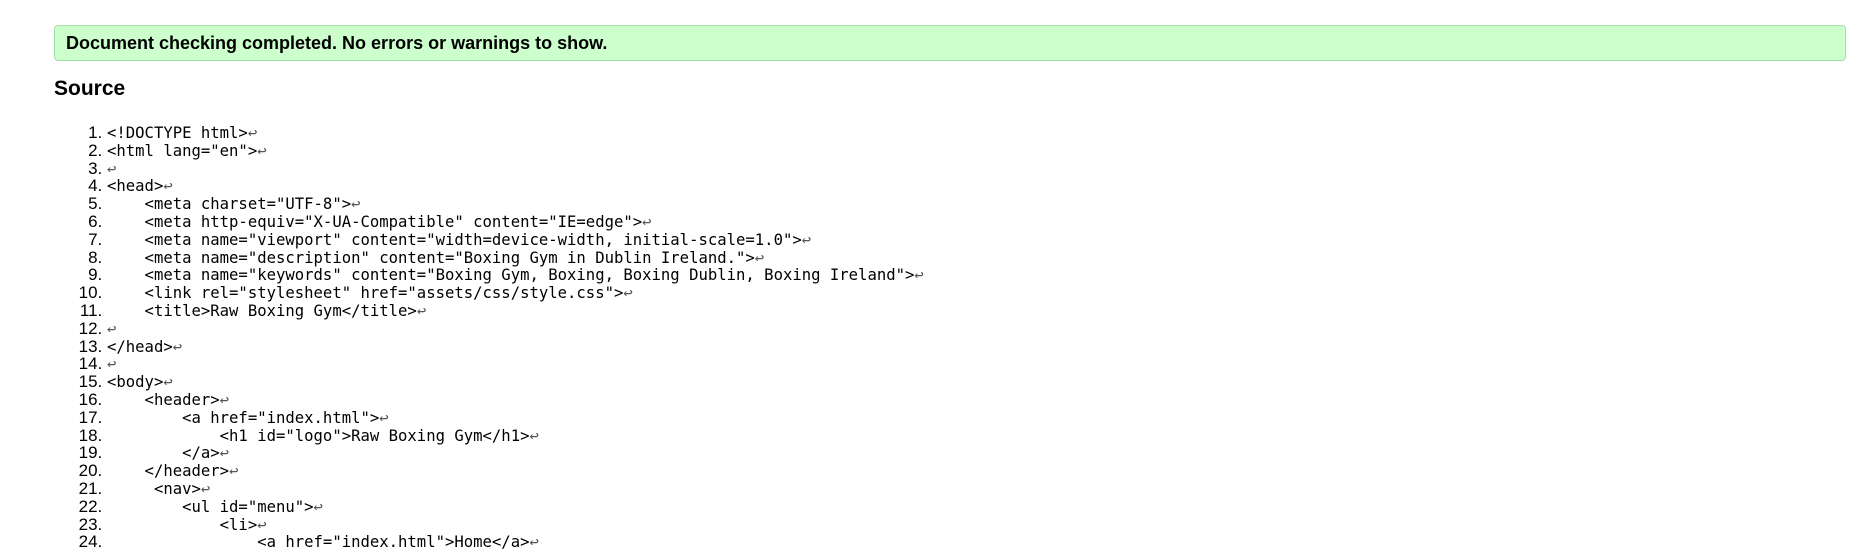  What do you see at coordinates (210, 506) in the screenshot?
I see `source-line-text: <ul id="menu">` at bounding box center [210, 506].